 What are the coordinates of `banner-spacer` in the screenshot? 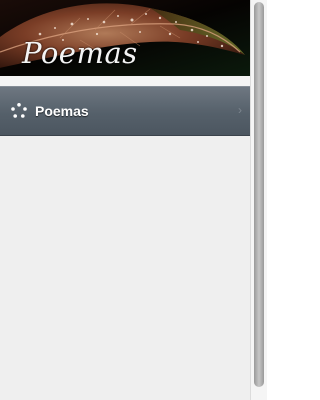 It's located at (125, 81).